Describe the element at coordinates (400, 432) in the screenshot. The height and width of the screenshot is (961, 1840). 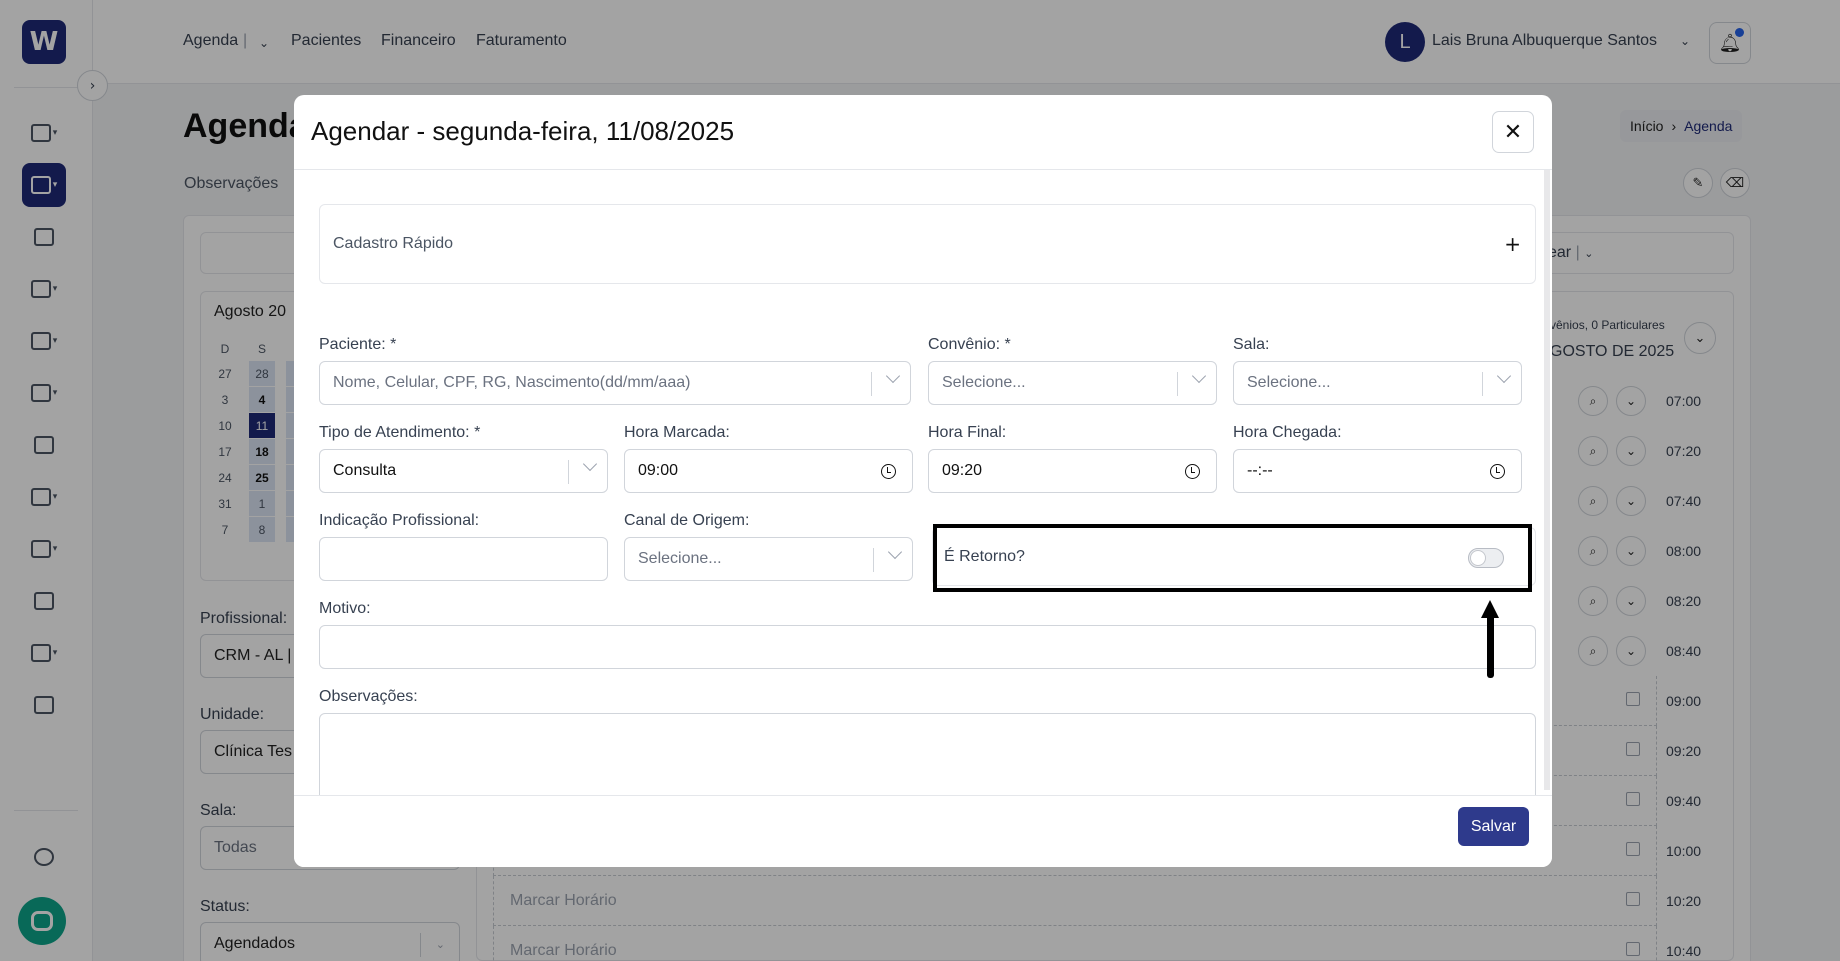
I see `tipo-atendimento-label: Tipo de Atendimento: *` at that location.